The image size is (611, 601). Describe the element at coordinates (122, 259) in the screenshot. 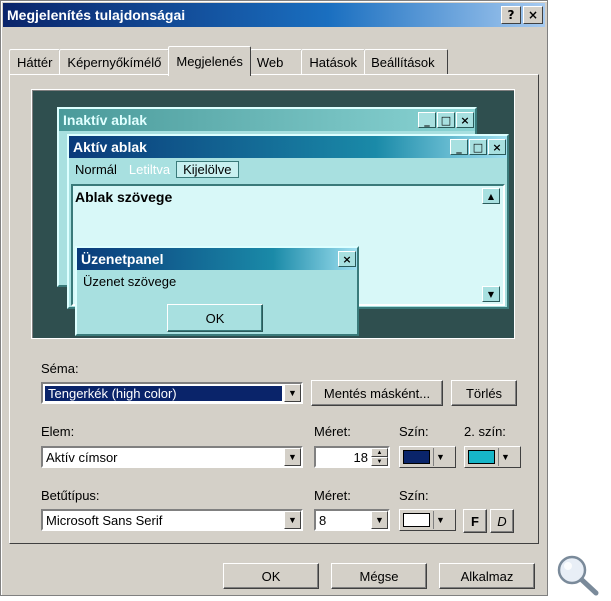

I see `message-box-title: Üzenetpanel` at that location.